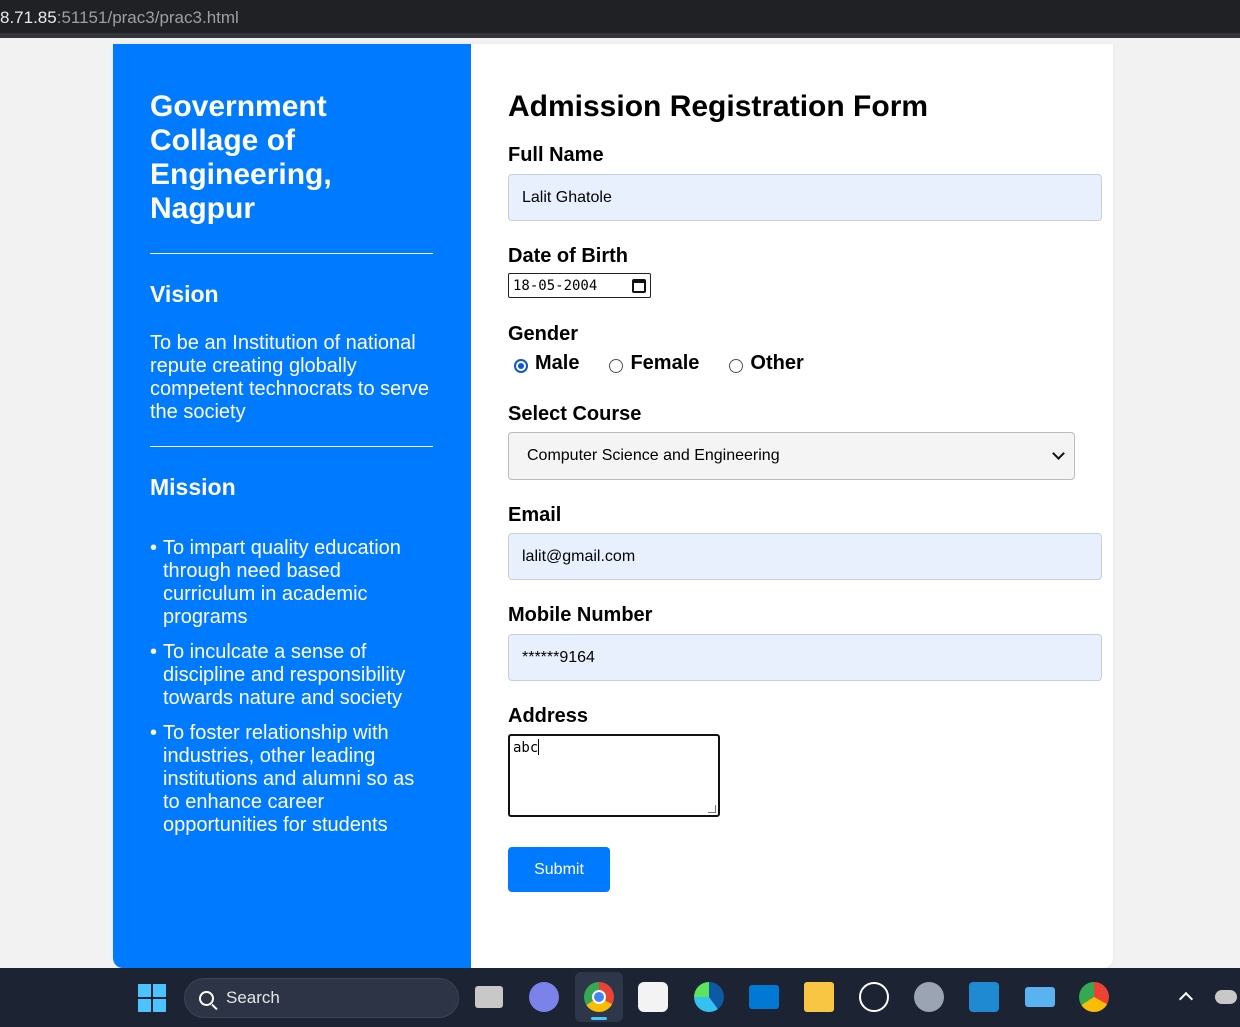 This screenshot has height=1027, width=1240. What do you see at coordinates (639, 285) in the screenshot?
I see `calendar-icon` at bounding box center [639, 285].